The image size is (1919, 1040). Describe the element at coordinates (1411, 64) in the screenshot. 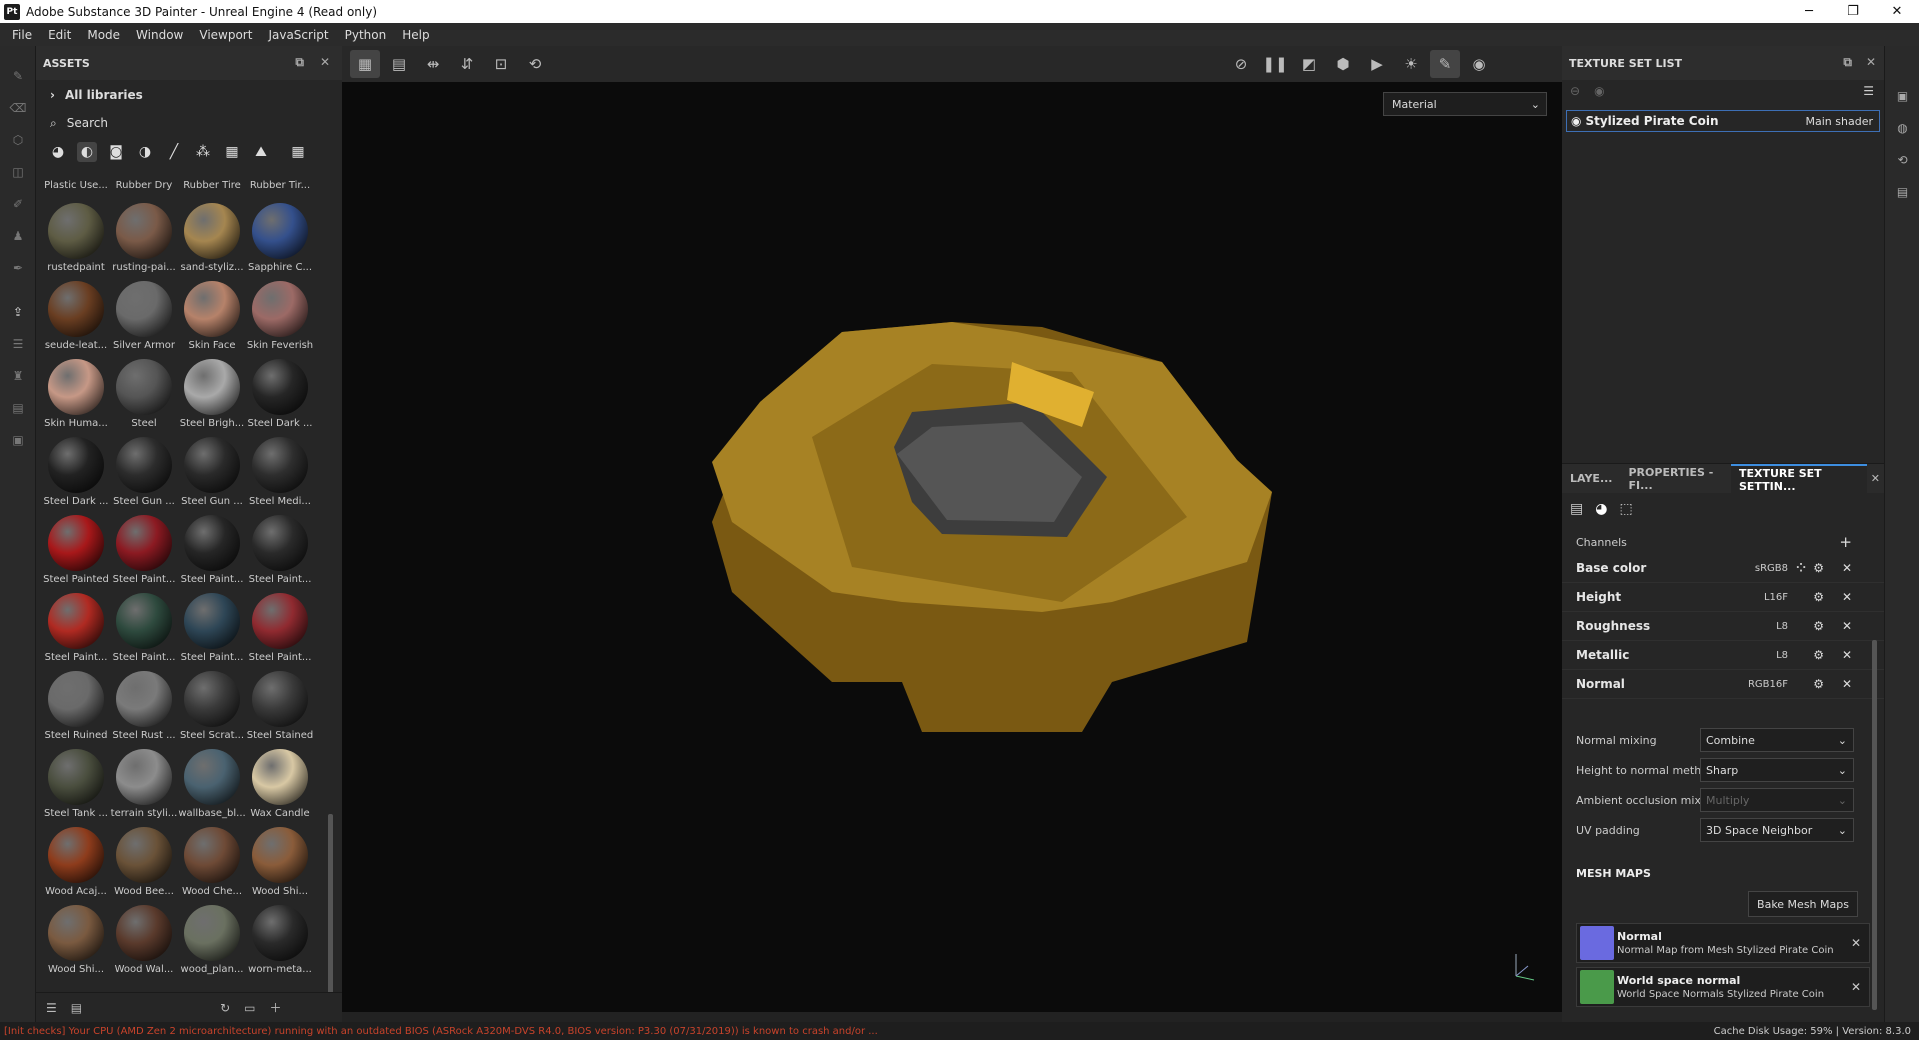

I see `iray-icon: ☀` at that location.